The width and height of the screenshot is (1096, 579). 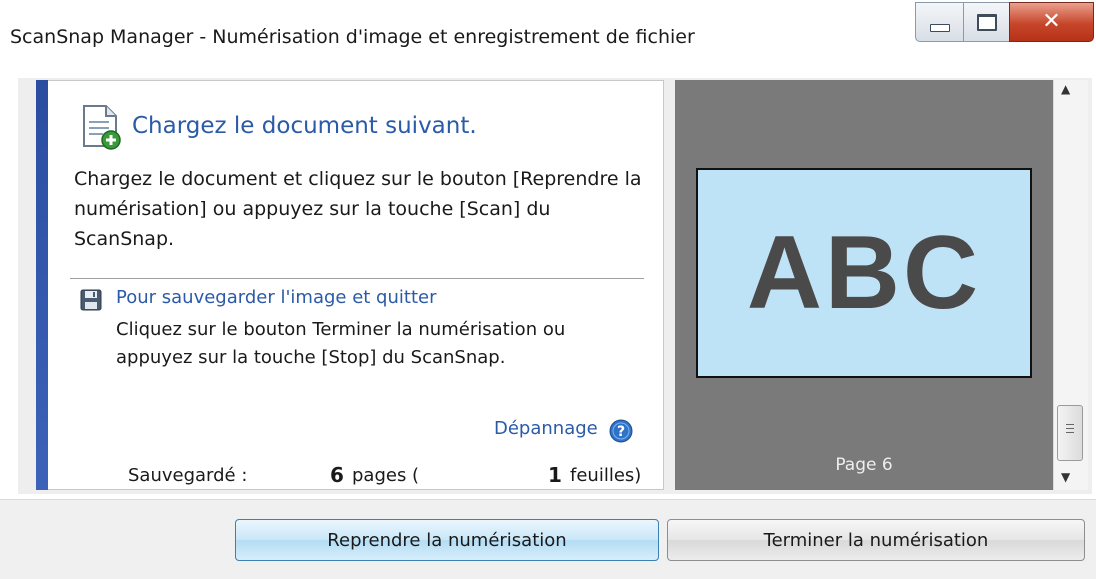 I want to click on floppy-disk-icon, so click(x=91, y=300).